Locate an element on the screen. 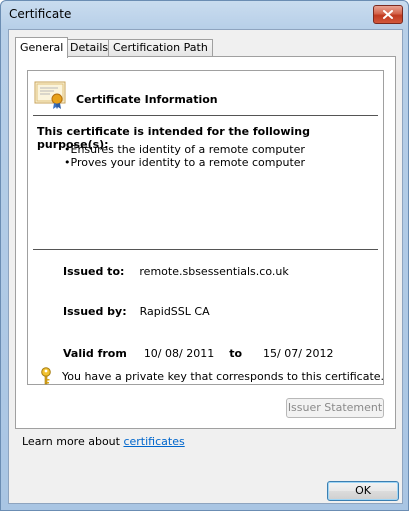  issued-to-label: Issued to: is located at coordinates (94, 271).